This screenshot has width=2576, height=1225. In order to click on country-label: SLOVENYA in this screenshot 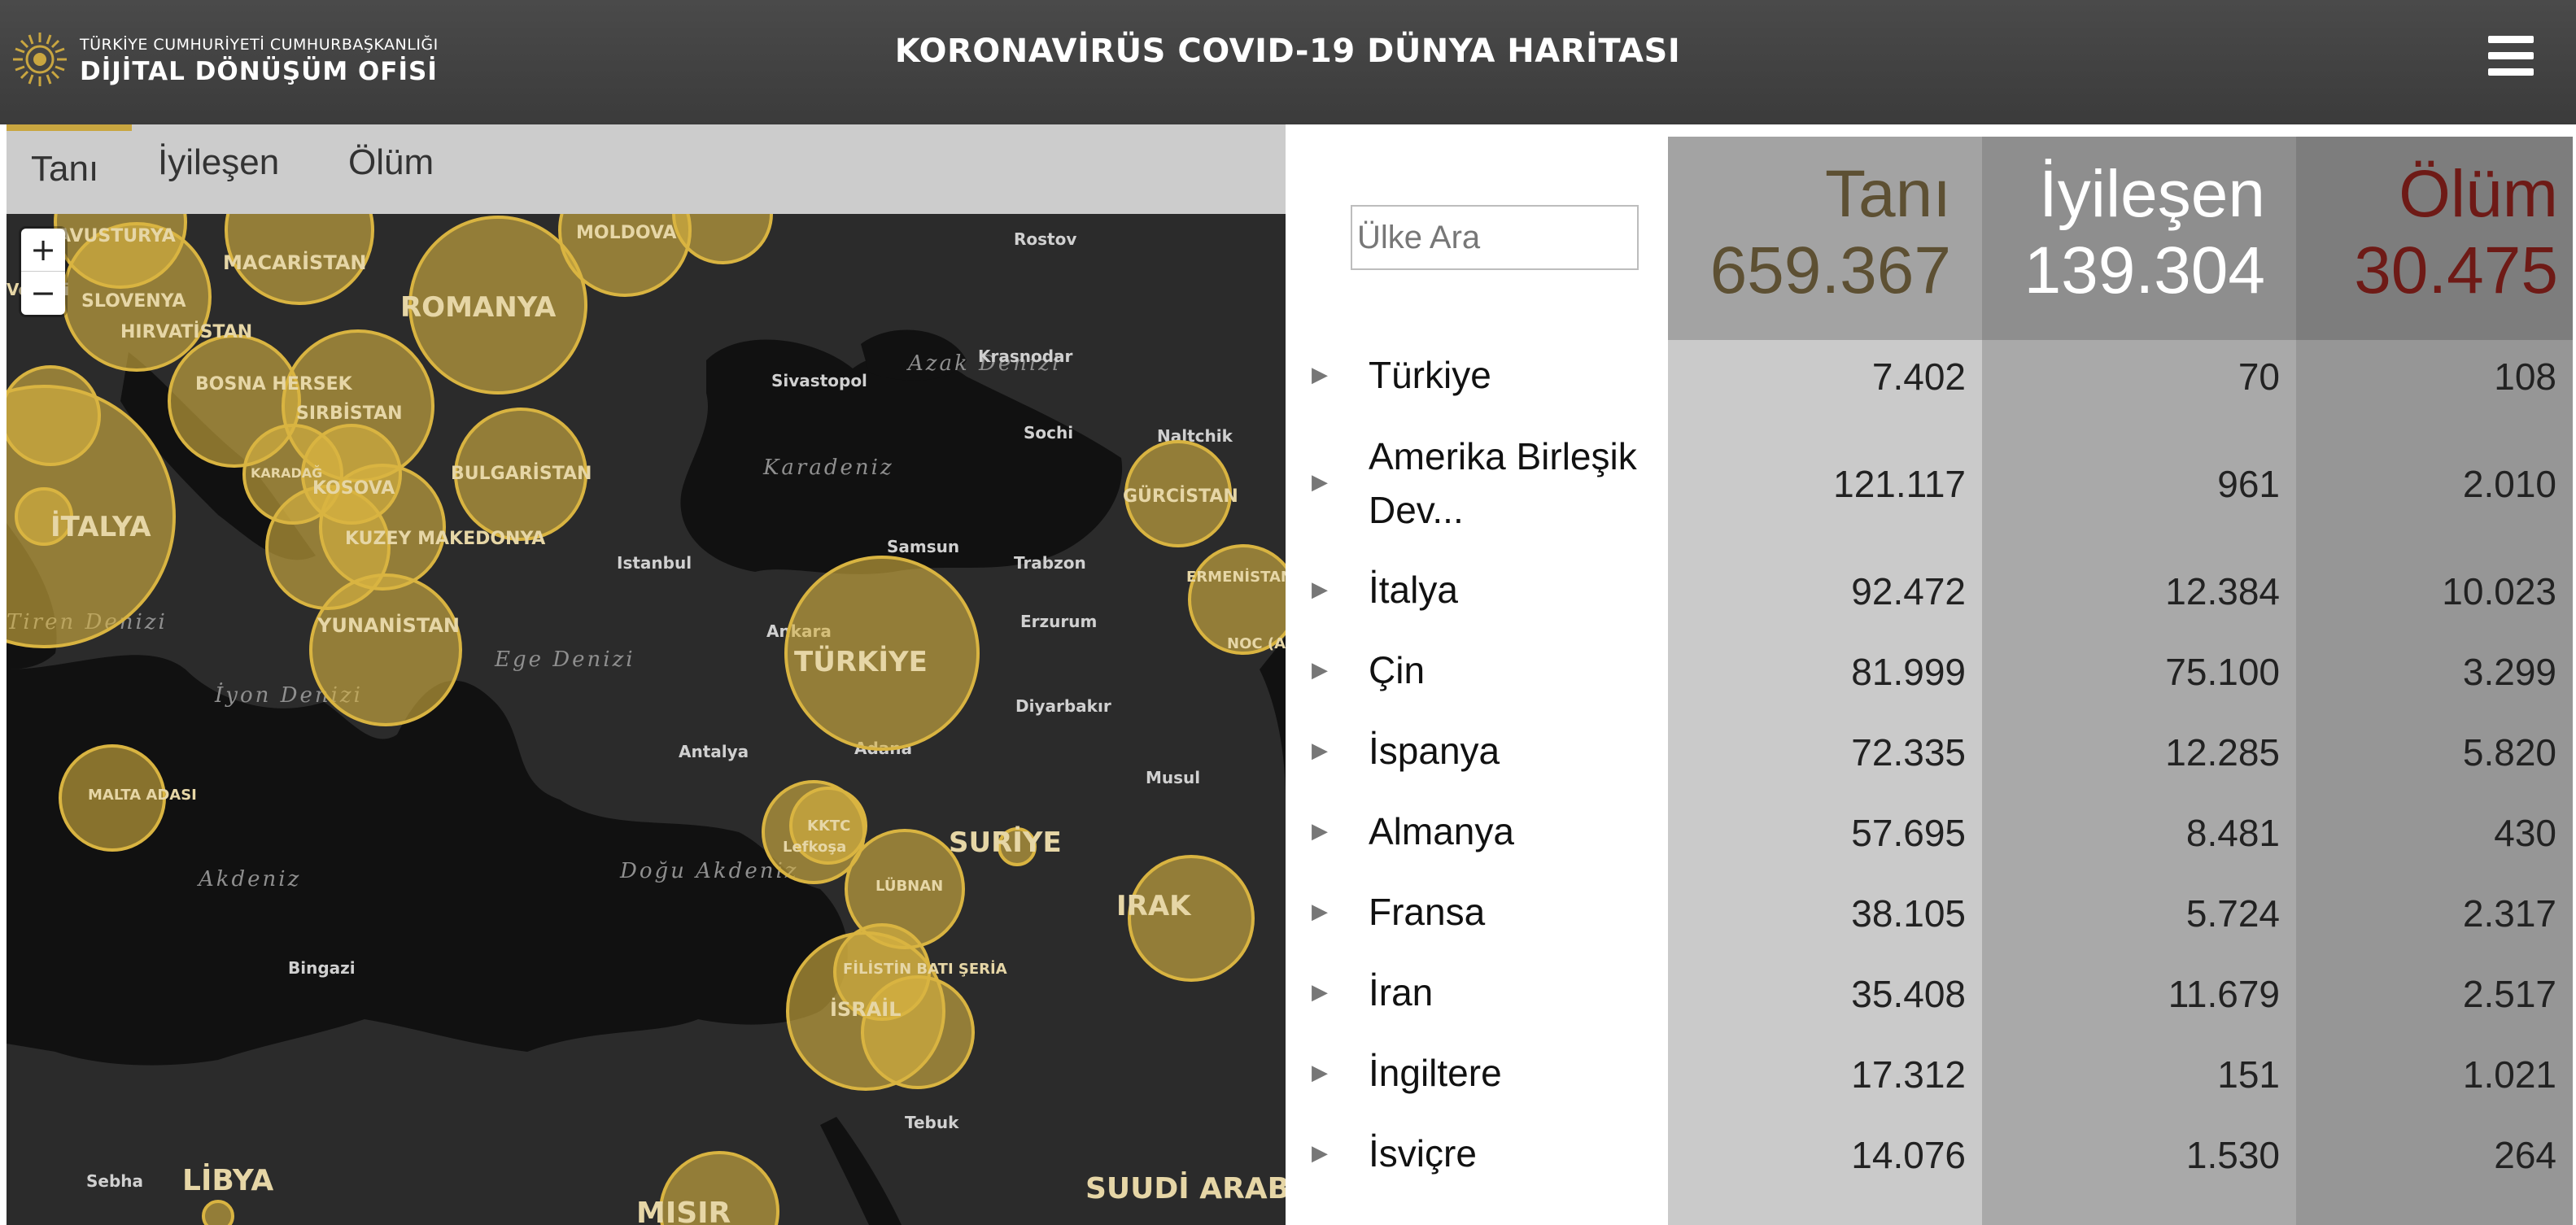, I will do `click(133, 302)`.